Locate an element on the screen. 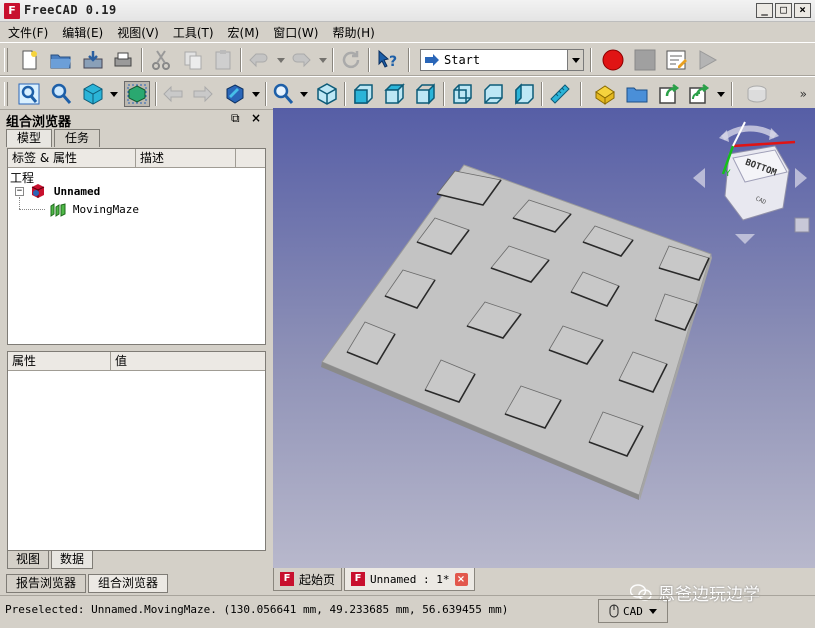 The width and height of the screenshot is (815, 628). tab-tasks: 任务 is located at coordinates (77, 138).